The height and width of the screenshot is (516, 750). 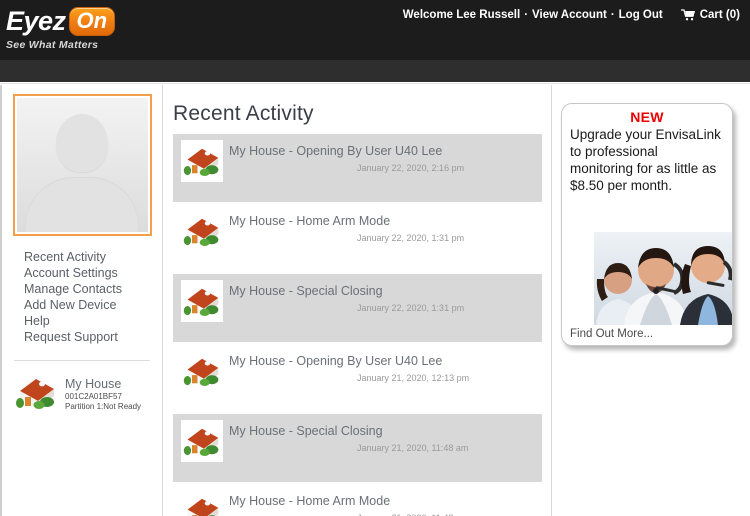 What do you see at coordinates (375, 71) in the screenshot?
I see `secondary-navbar` at bounding box center [375, 71].